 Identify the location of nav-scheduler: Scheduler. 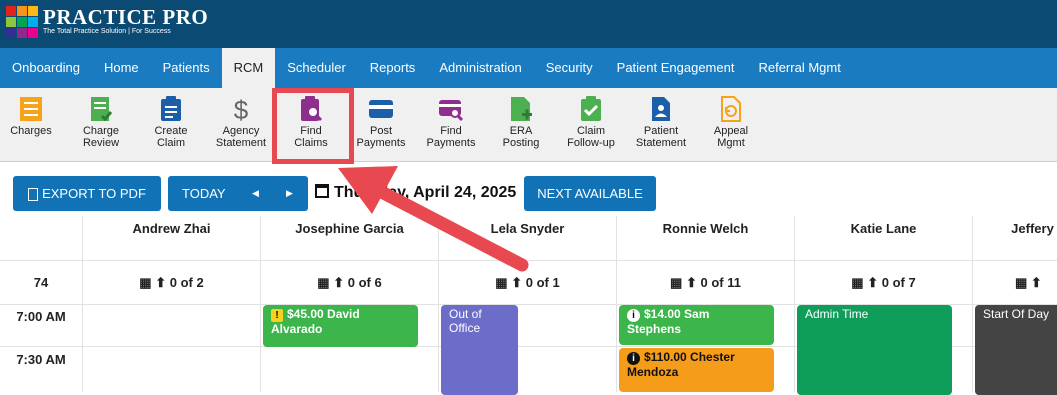
(316, 68).